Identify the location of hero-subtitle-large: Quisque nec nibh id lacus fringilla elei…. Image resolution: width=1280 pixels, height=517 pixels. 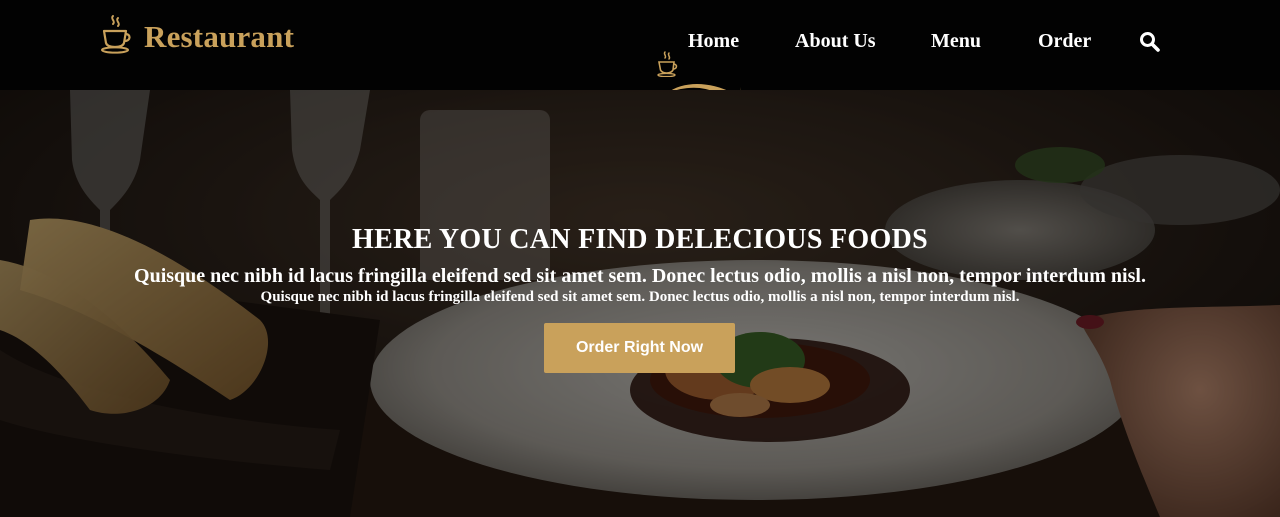
(640, 276).